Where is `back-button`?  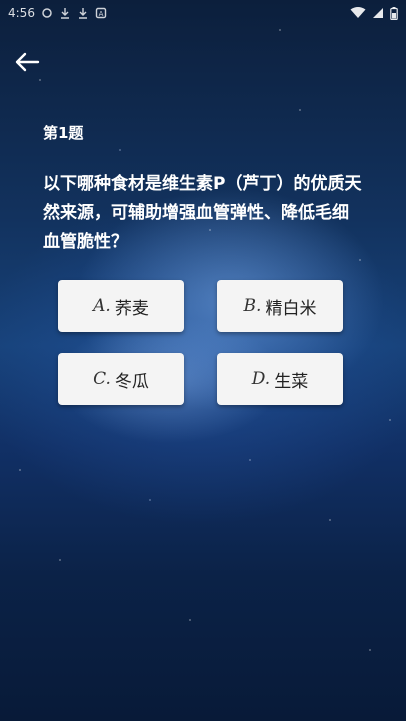
back-button is located at coordinates (27, 62).